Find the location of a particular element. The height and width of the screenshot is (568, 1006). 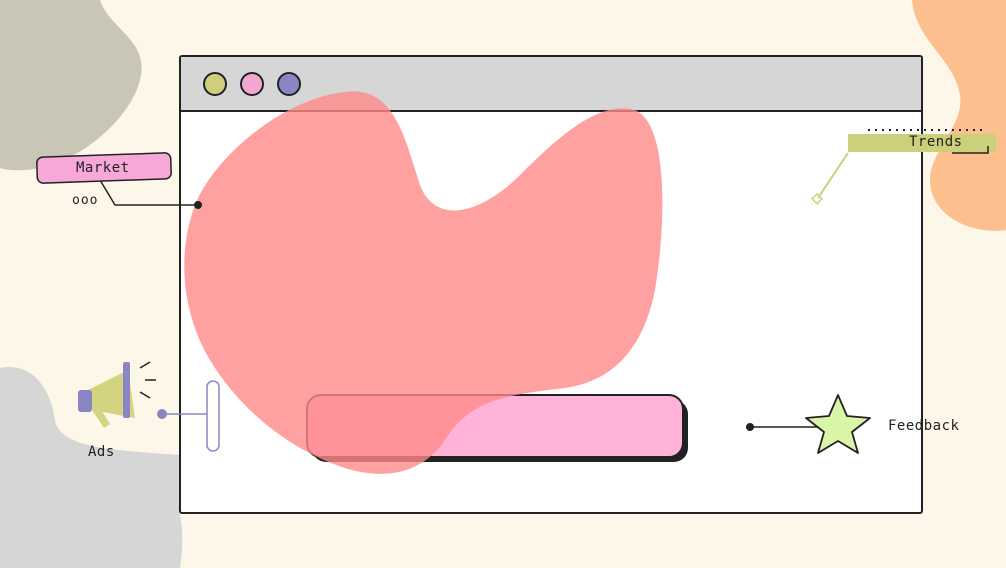

trends-label: Trends is located at coordinates (936, 142).